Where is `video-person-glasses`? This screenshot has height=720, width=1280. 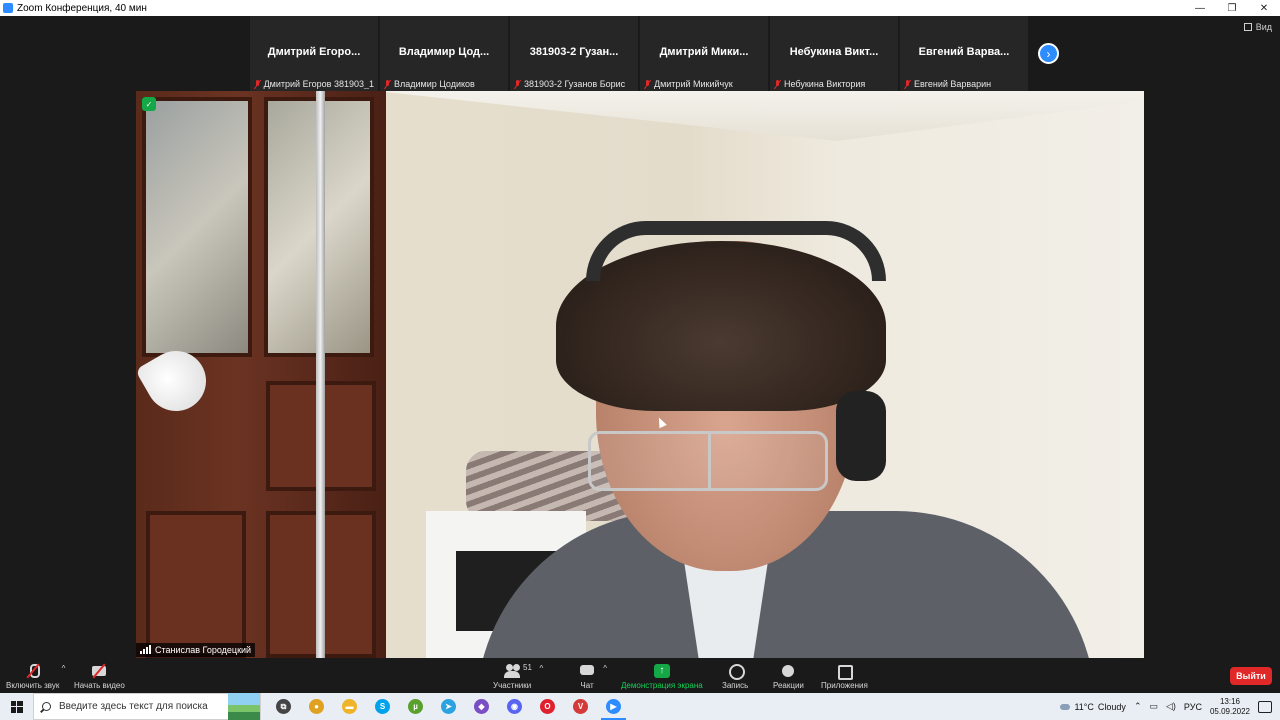
video-person-glasses is located at coordinates (708, 461).